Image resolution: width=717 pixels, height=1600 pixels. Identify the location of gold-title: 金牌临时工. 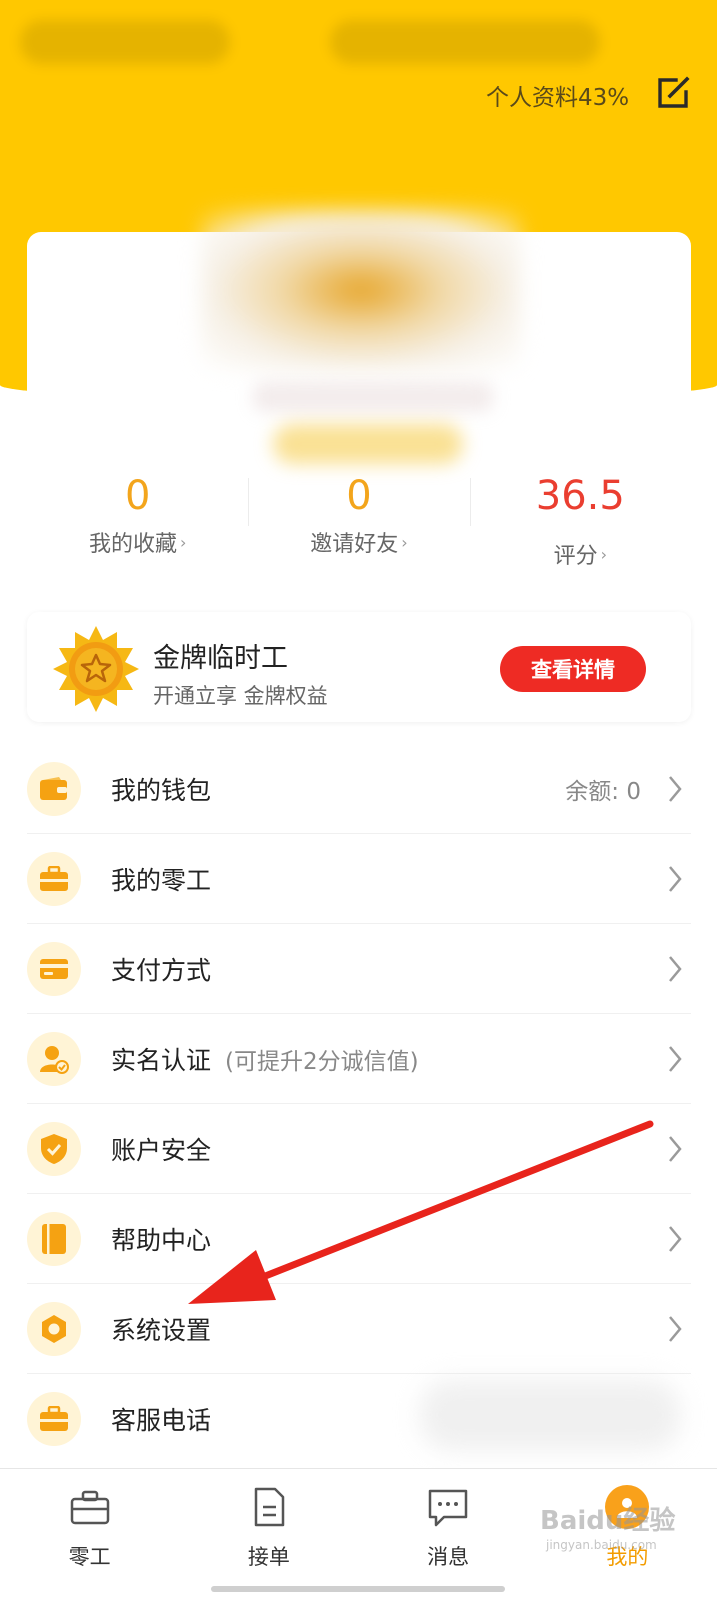
(220, 658).